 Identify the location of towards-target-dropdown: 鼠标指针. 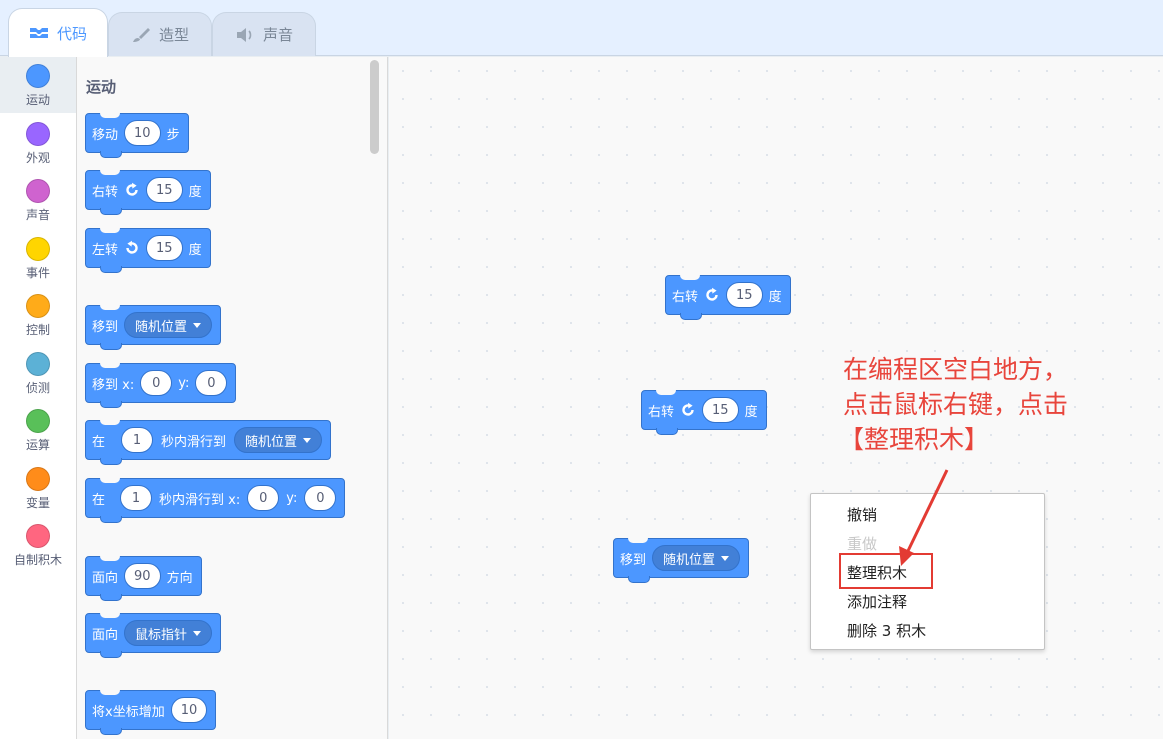
(168, 633).